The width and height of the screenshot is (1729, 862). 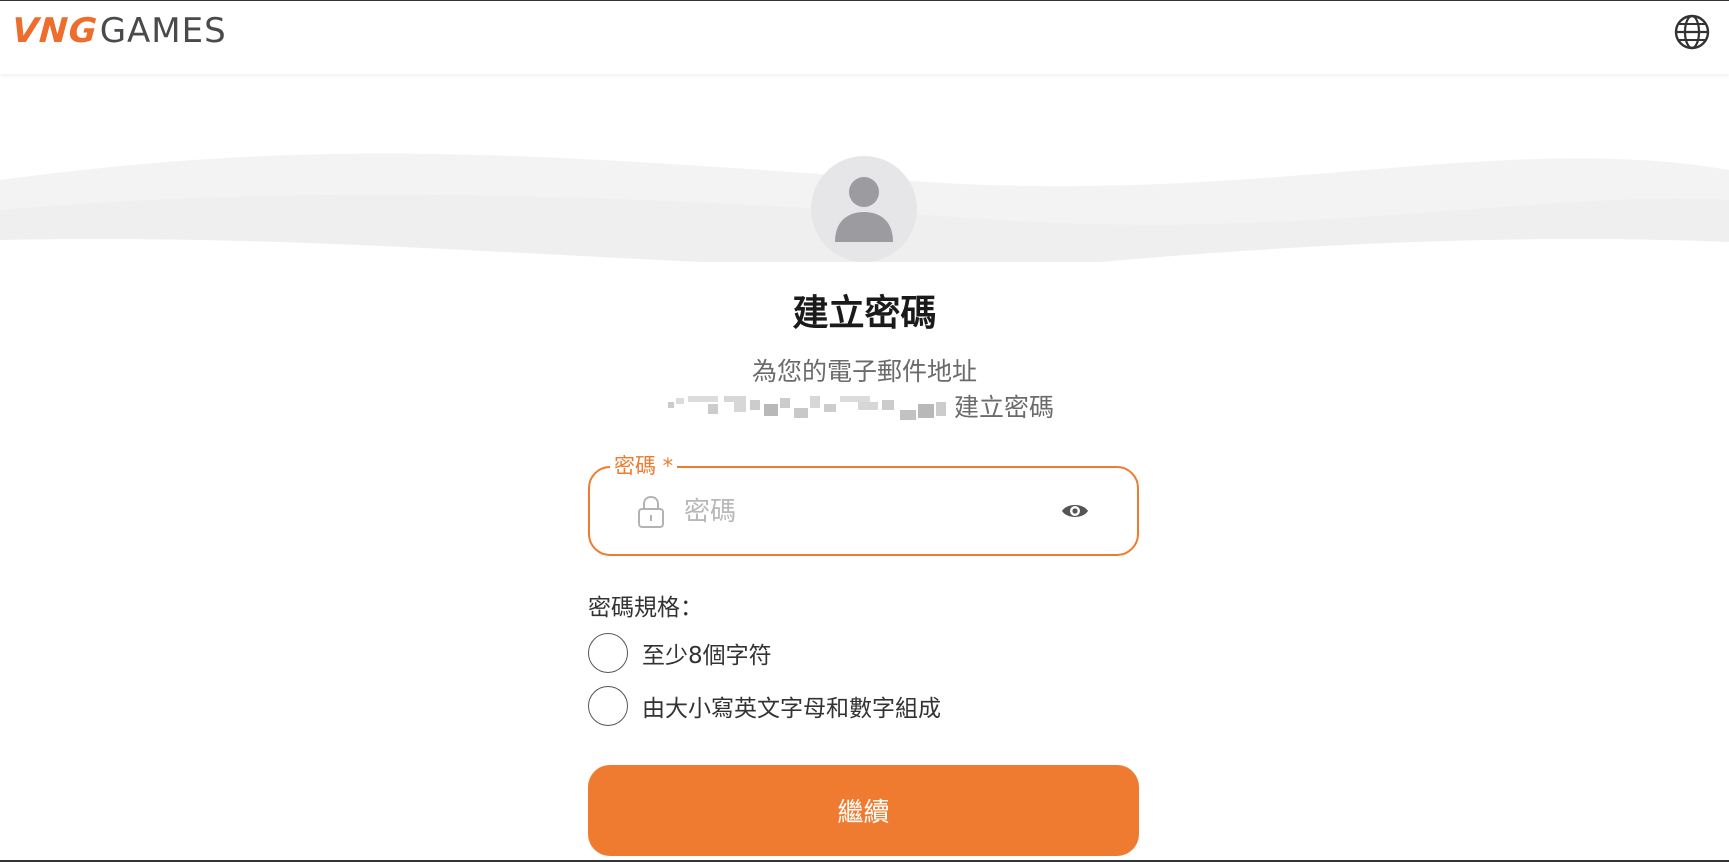 I want to click on rule-case-and-digits: 由大小寫英文字母和數字組成, so click(x=764, y=706).